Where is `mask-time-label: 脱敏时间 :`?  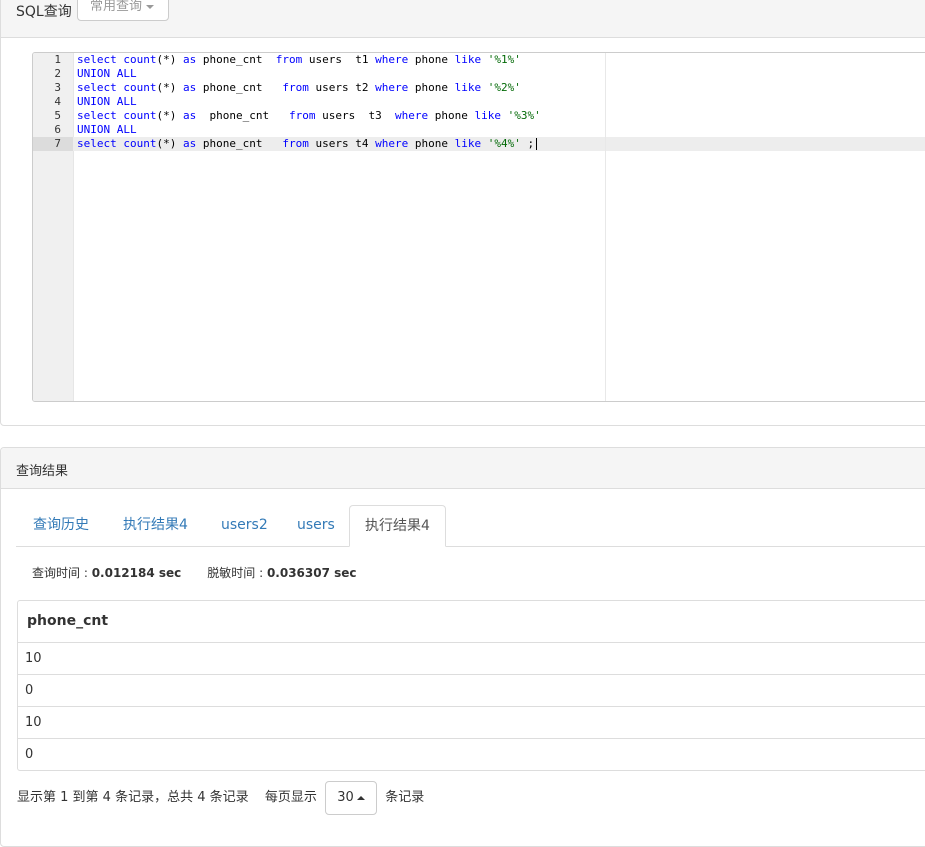 mask-time-label: 脱敏时间 : is located at coordinates (237, 573).